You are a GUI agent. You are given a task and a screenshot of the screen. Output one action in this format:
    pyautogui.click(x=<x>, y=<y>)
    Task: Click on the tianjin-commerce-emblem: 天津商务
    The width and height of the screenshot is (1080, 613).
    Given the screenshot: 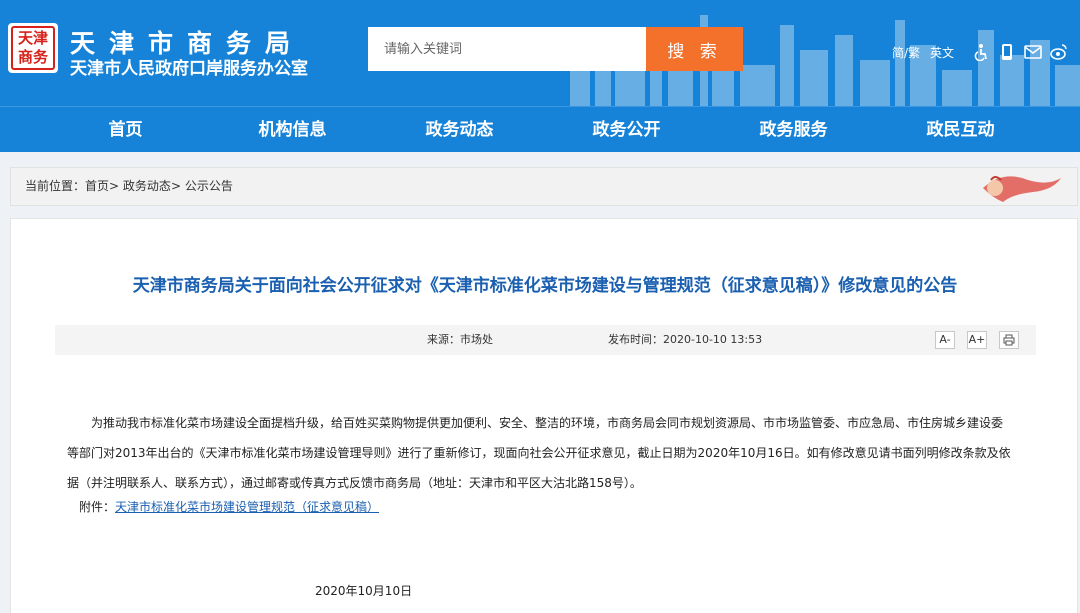 What is the action you would take?
    pyautogui.click(x=33, y=48)
    